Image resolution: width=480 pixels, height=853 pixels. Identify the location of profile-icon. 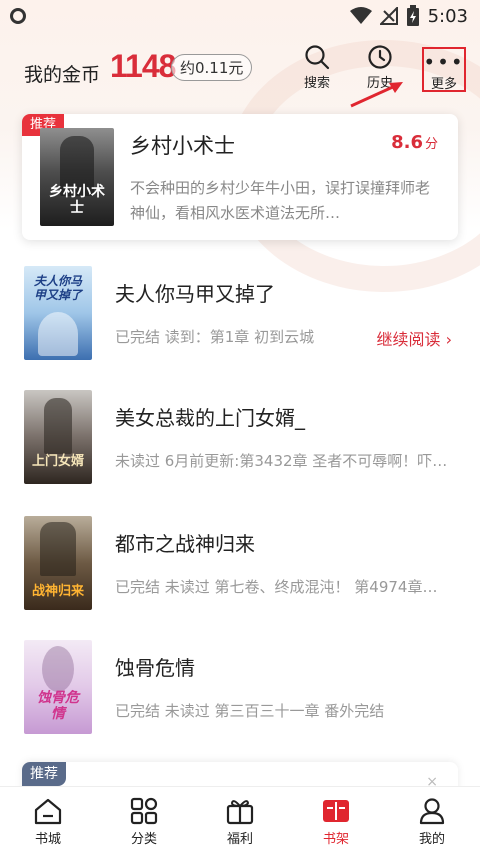
(432, 811).